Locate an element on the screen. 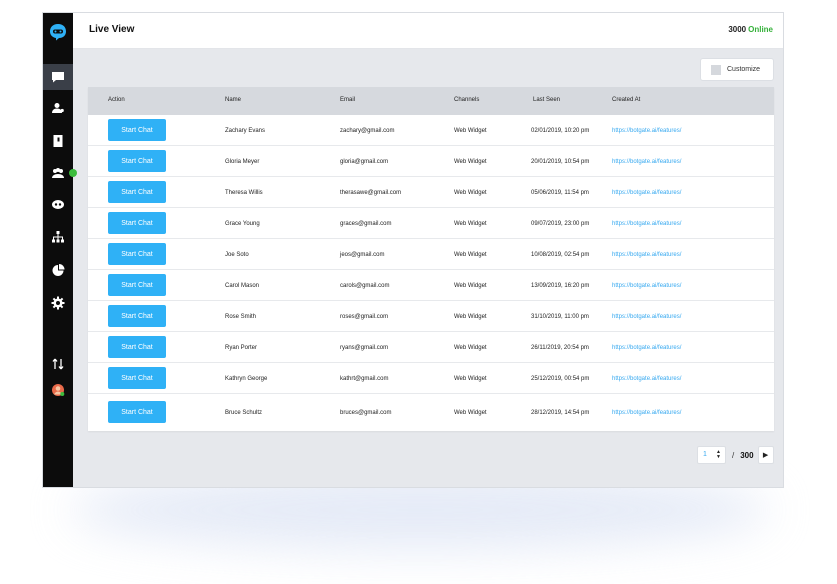 The image size is (837, 584). pagination: 1 ▲ ▼ / 300 ▶ is located at coordinates (735, 455).